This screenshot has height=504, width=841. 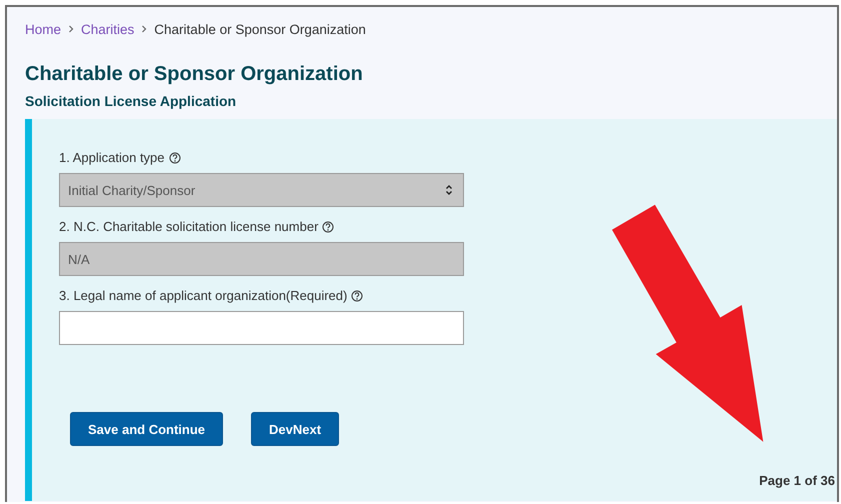 What do you see at coordinates (295, 429) in the screenshot?
I see `form-button: DevNext` at bounding box center [295, 429].